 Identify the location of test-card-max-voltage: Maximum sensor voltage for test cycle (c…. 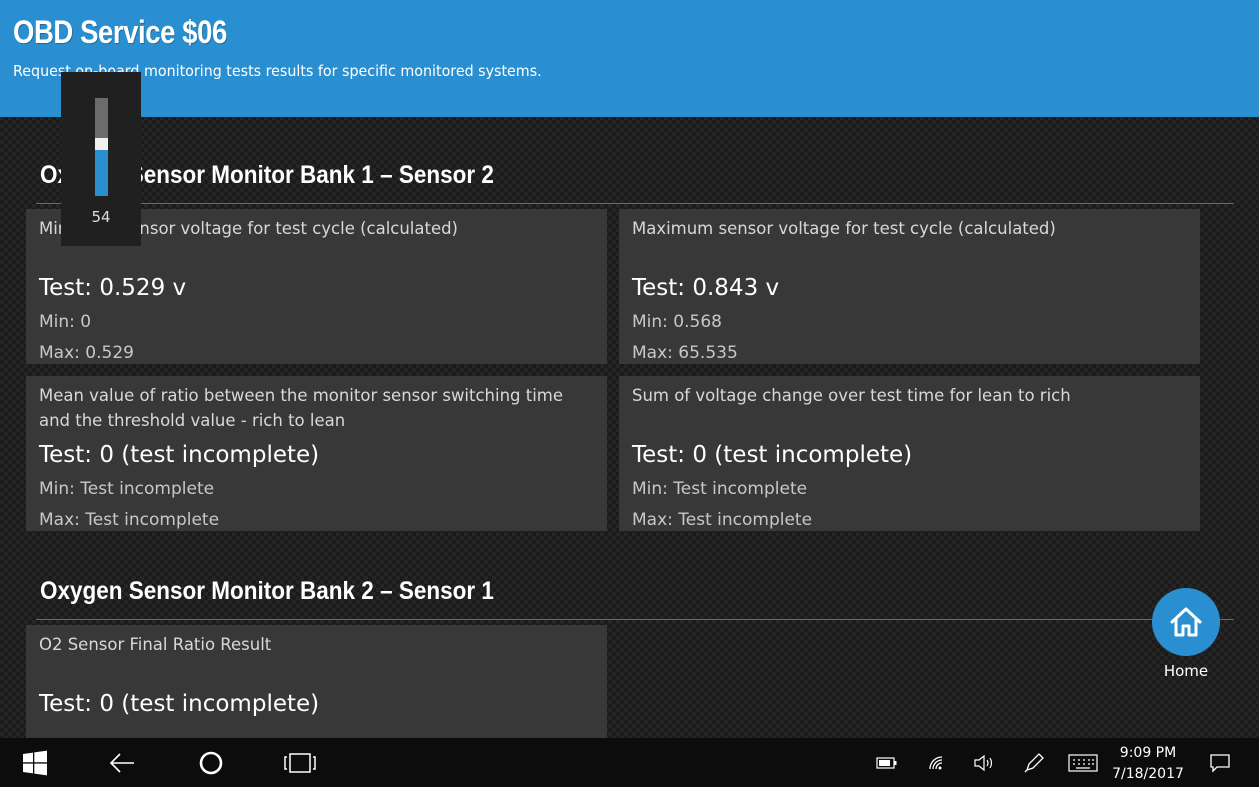
(909, 286).